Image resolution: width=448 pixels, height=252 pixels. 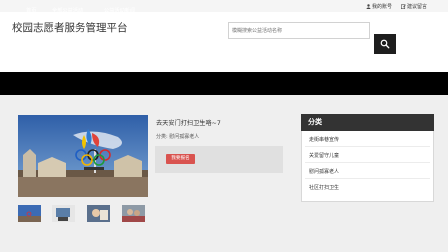 I want to click on feedback-link: 建议留言, so click(x=414, y=6).